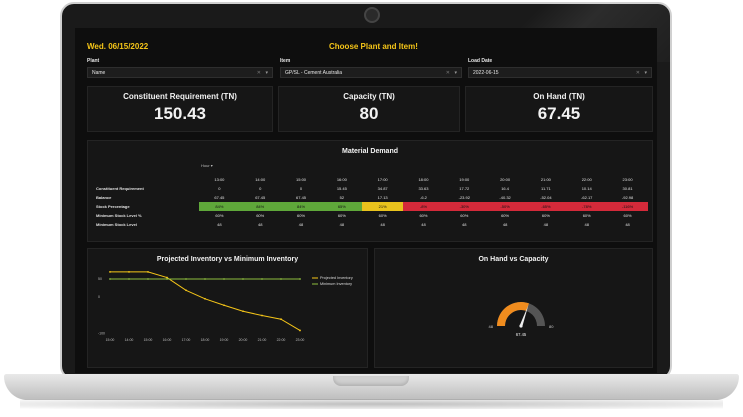  What do you see at coordinates (205, 301) in the screenshot?
I see `series-line` at bounding box center [205, 301].